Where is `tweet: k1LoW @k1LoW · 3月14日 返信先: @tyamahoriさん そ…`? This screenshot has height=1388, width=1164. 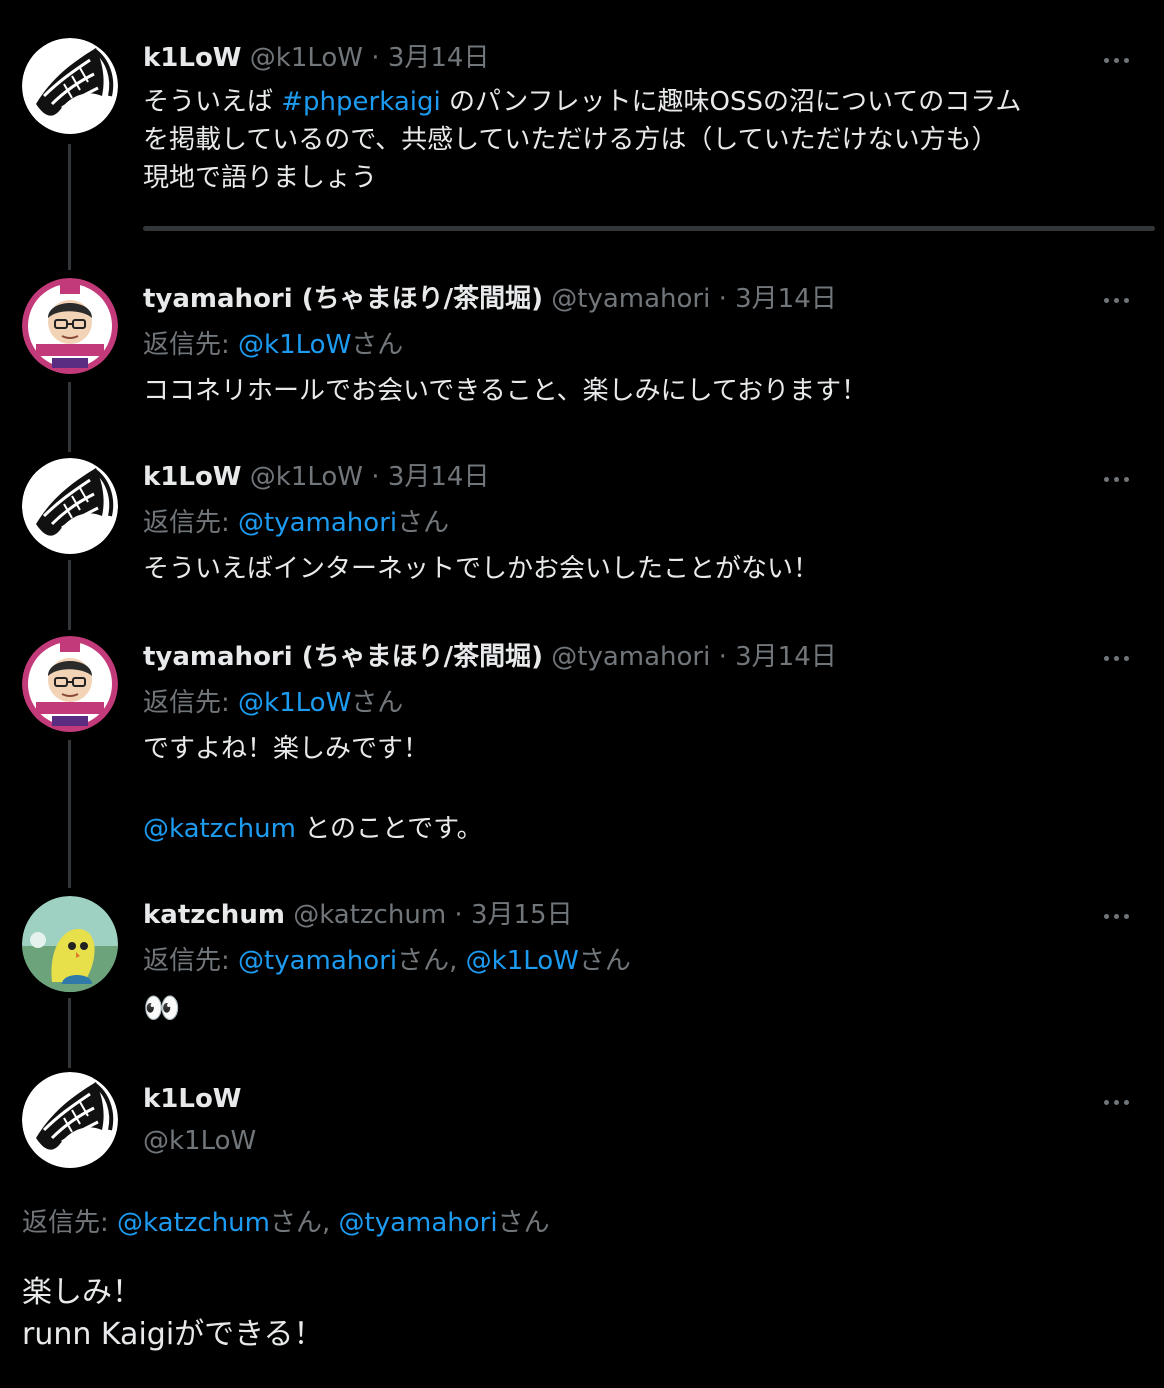 tweet: k1LoW @k1LoW · 3月14日 返信先: @tyamahoriさん そ… is located at coordinates (582, 527).